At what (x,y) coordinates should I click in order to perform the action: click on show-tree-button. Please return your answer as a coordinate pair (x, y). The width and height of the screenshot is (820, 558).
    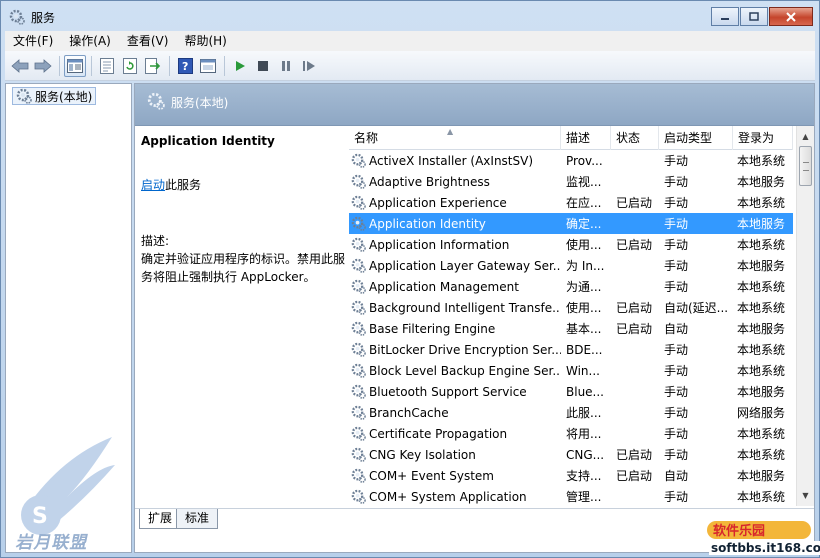
    Looking at the image, I should click on (75, 65).